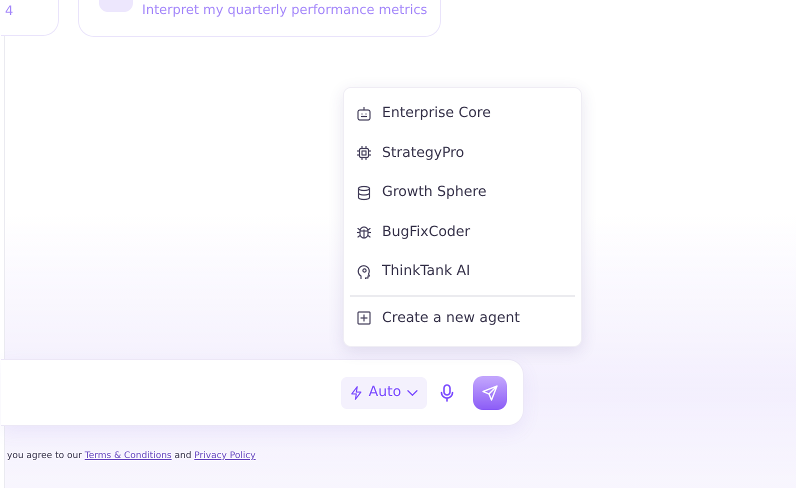  What do you see at coordinates (364, 318) in the screenshot?
I see `plus-square-icon` at bounding box center [364, 318].